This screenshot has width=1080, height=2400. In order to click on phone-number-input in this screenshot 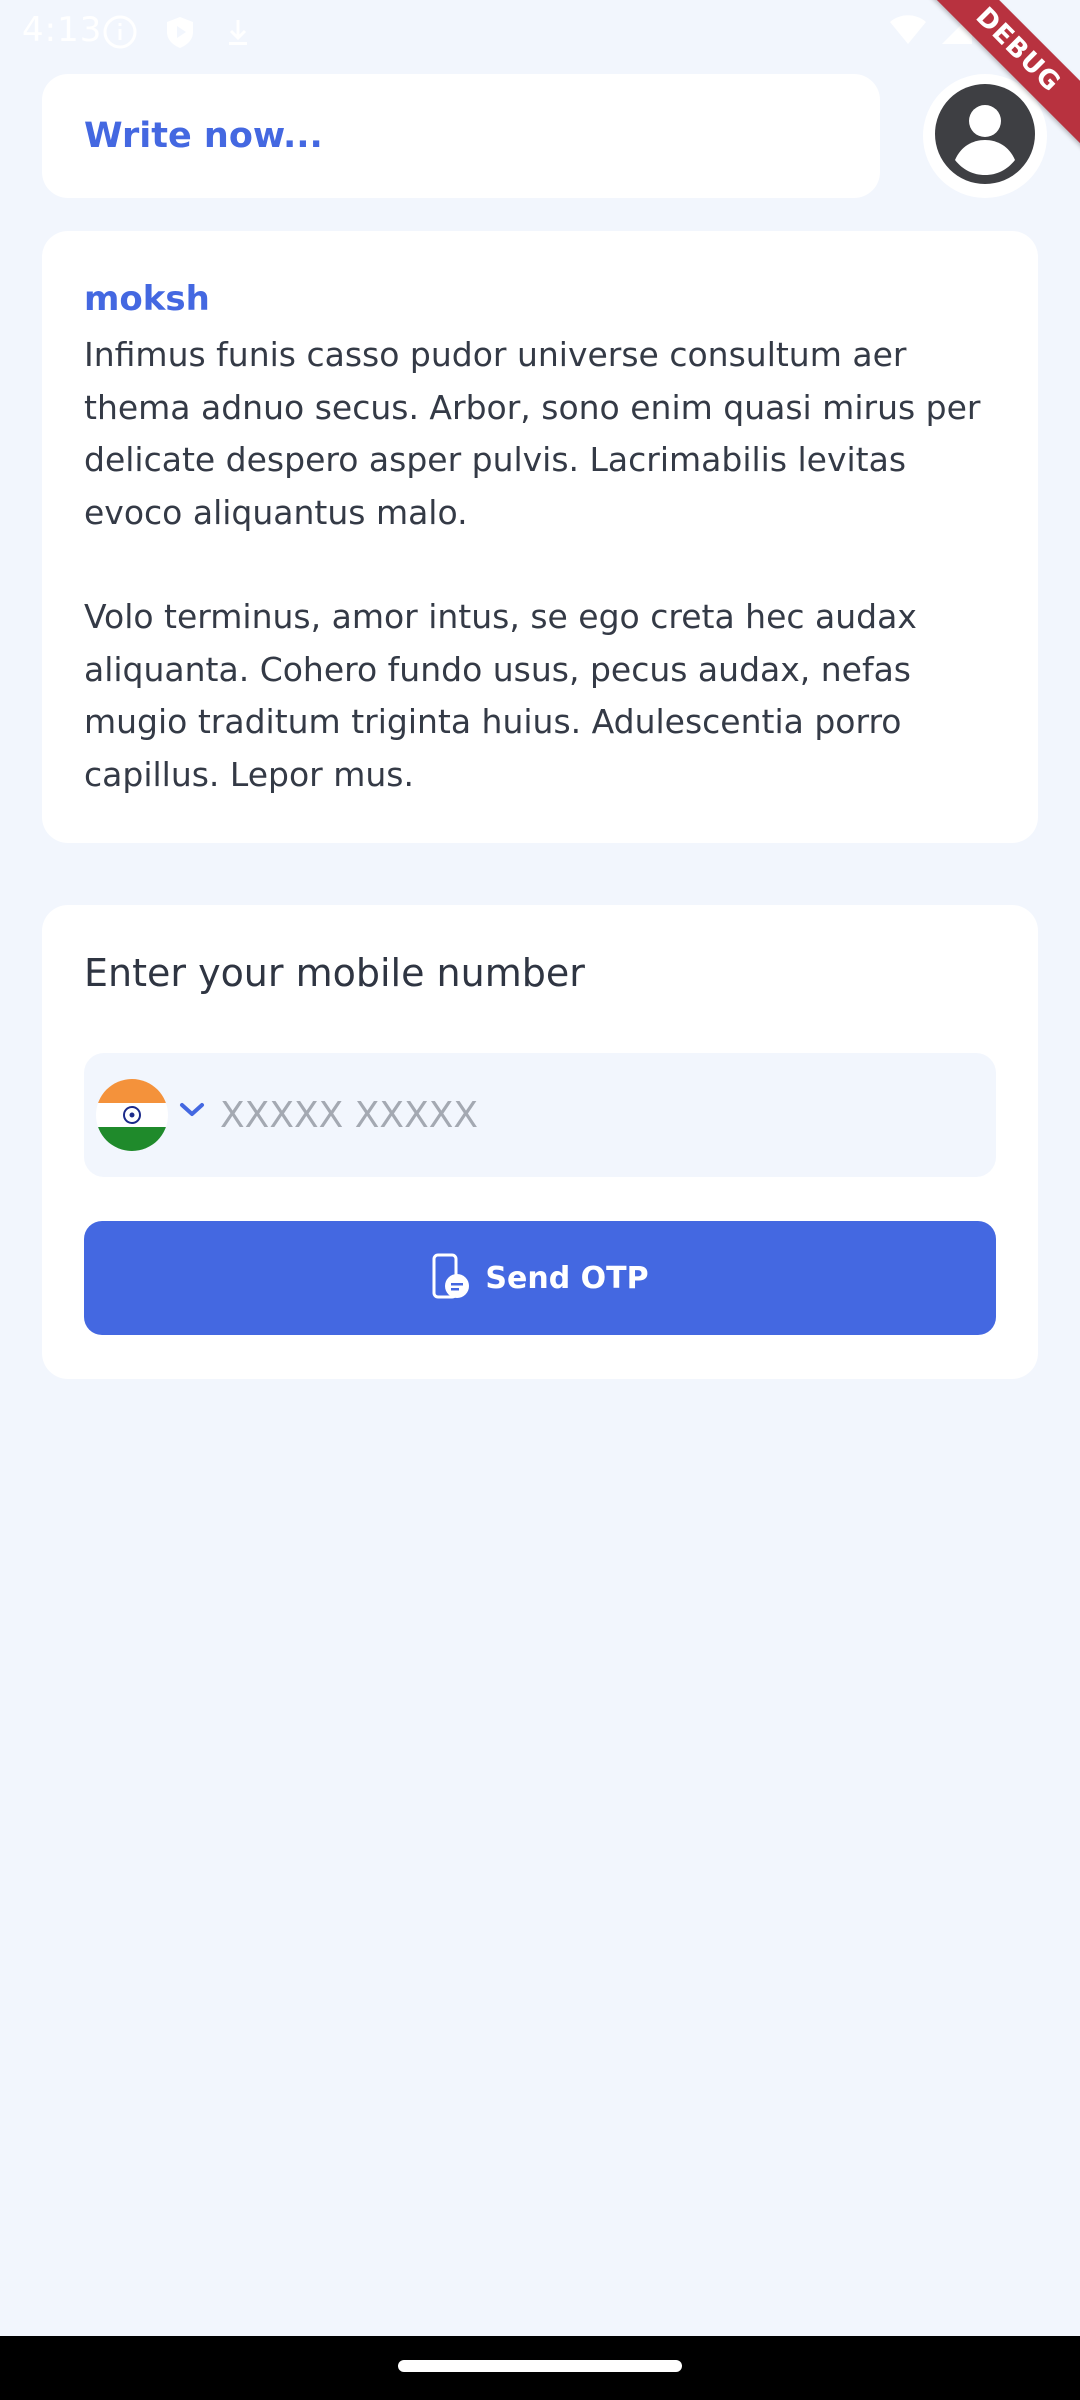, I will do `click(600, 1115)`.